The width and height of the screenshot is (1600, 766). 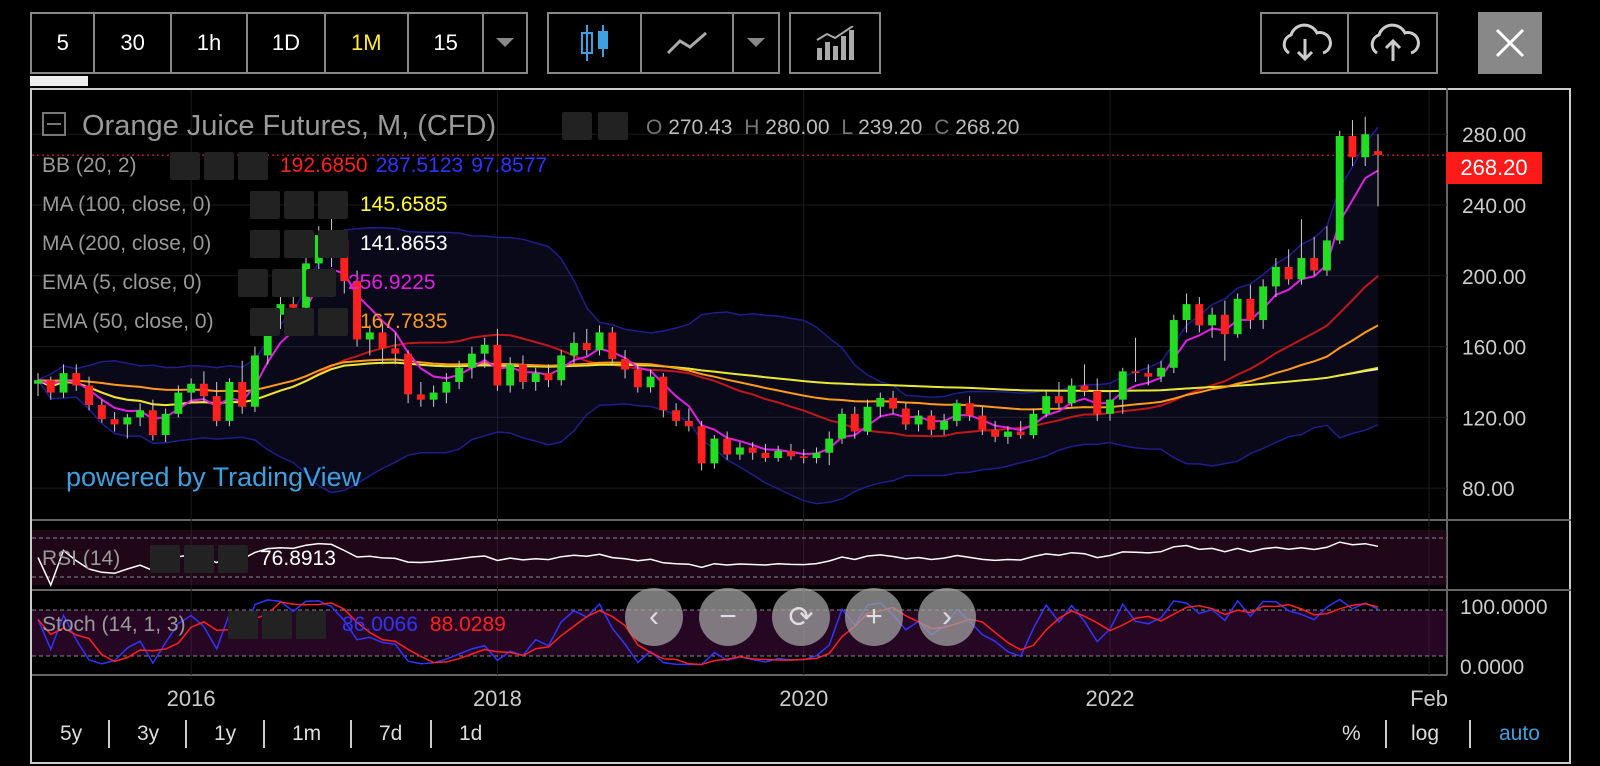 What do you see at coordinates (874, 617) in the screenshot?
I see `zoom-in-button: +` at bounding box center [874, 617].